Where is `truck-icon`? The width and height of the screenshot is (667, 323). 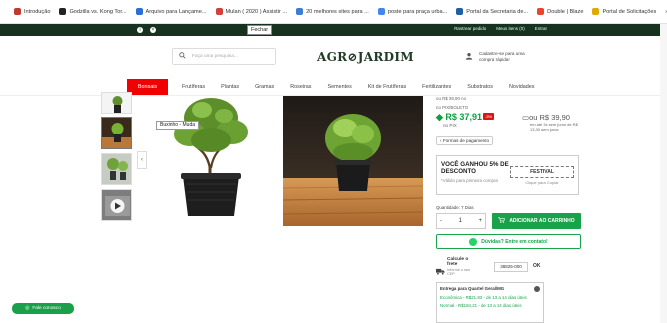
truck-icon is located at coordinates (440, 271).